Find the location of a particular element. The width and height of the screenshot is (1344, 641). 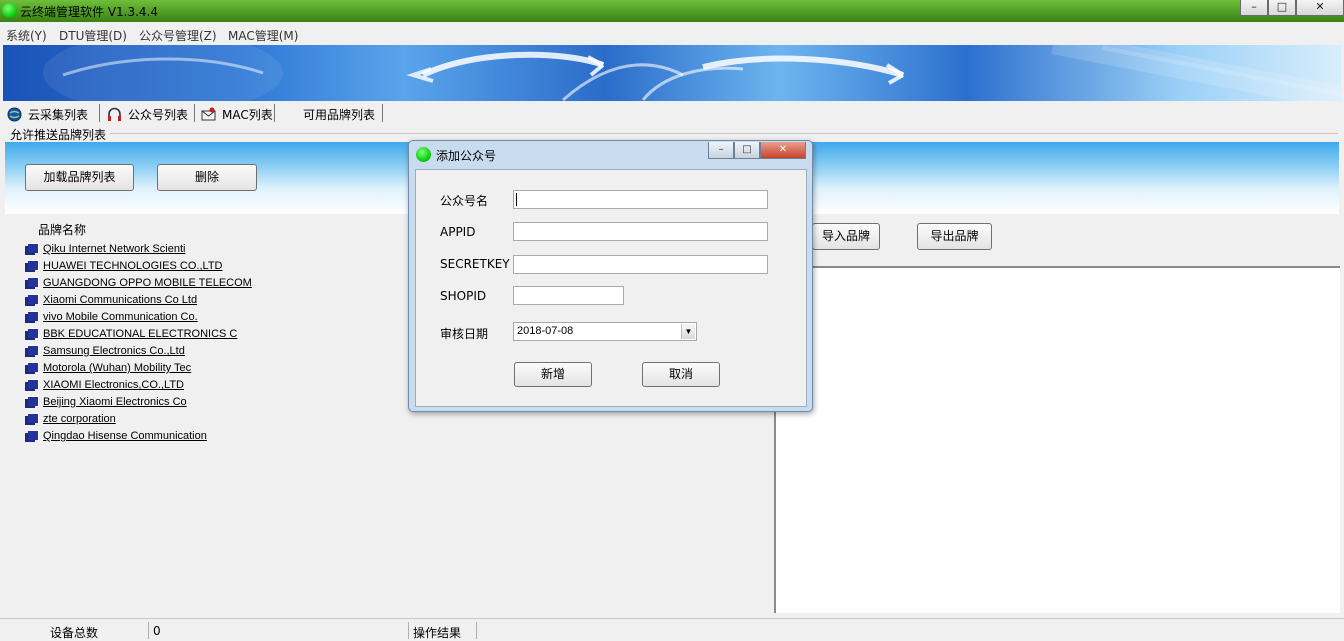

delete-button: 删除 is located at coordinates (207, 177).